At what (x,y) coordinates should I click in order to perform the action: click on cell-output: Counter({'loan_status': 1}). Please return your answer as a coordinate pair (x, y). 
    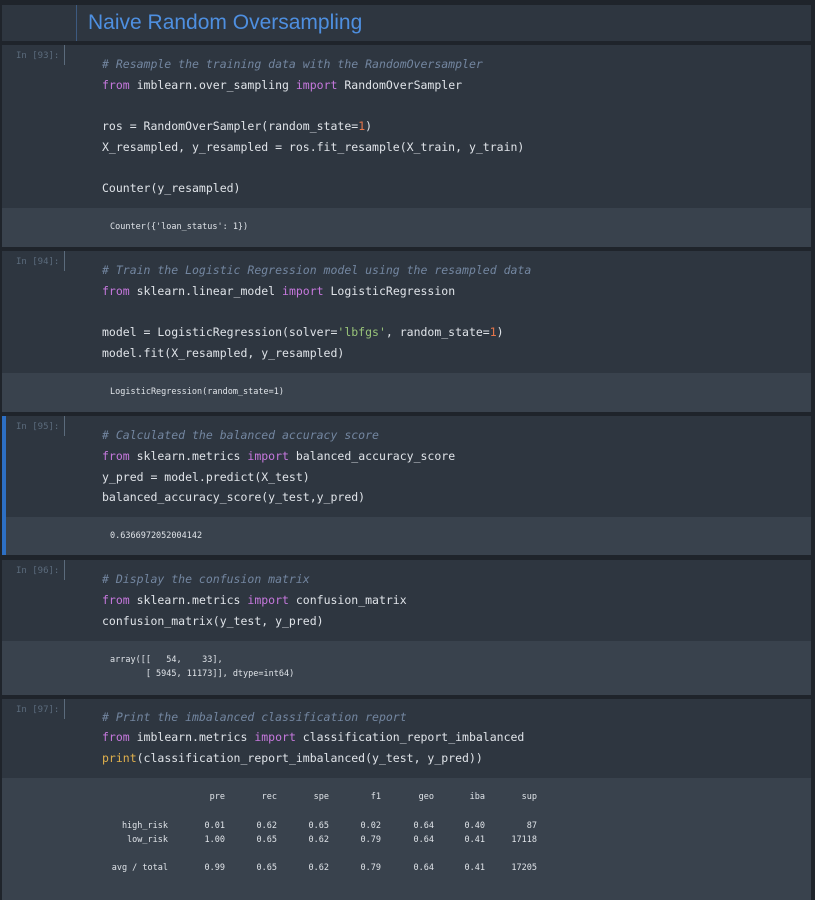
    Looking at the image, I should click on (406, 227).